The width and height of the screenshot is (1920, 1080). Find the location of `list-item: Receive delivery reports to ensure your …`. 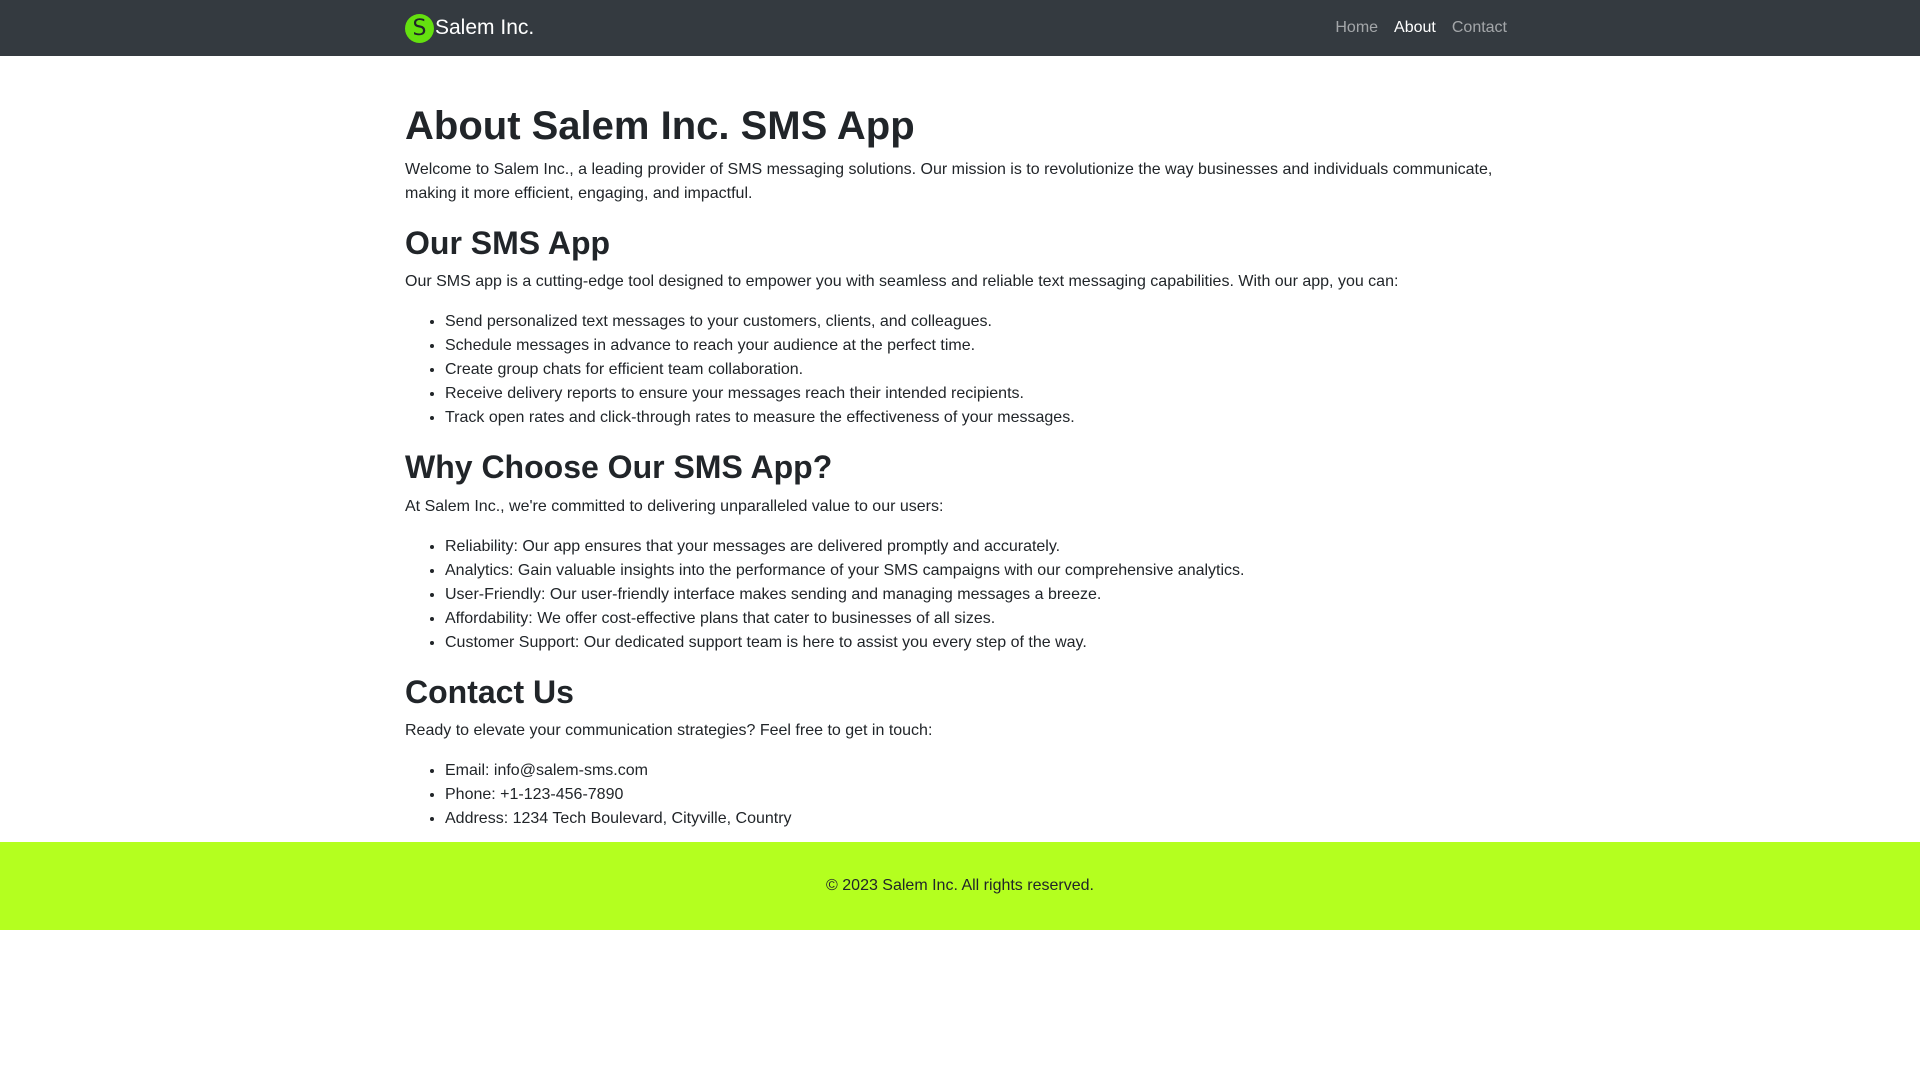

list-item: Receive delivery reports to ensure your … is located at coordinates (976, 394).